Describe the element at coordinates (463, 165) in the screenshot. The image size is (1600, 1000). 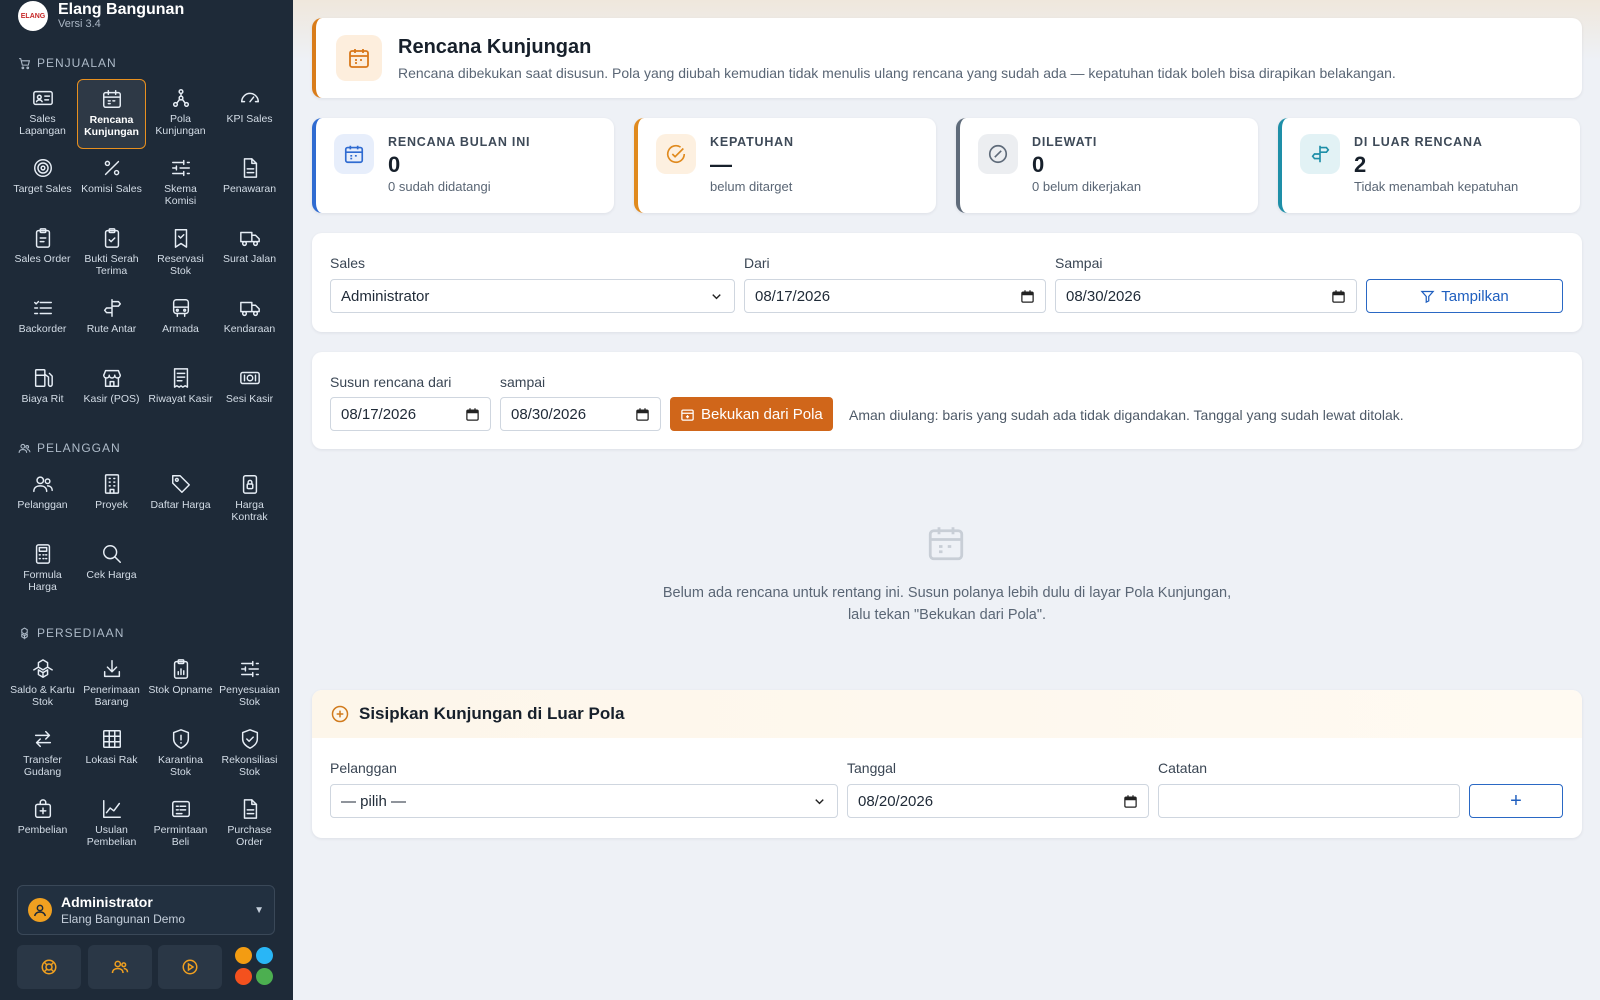
I see `stat-card-rencana: RENCANA BULAN INI 0 0 sudah didatangi` at that location.